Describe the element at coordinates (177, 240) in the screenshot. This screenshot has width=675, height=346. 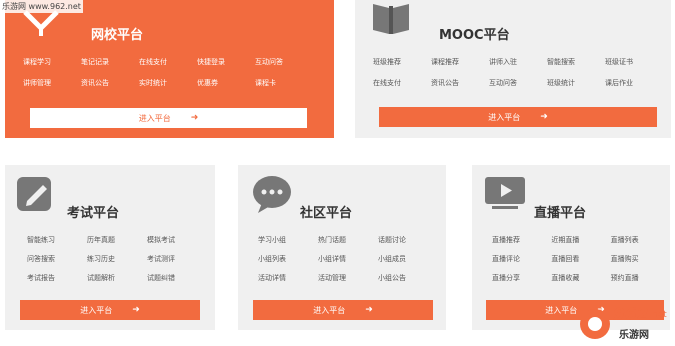
I see `feature-link: 模拟考试` at that location.